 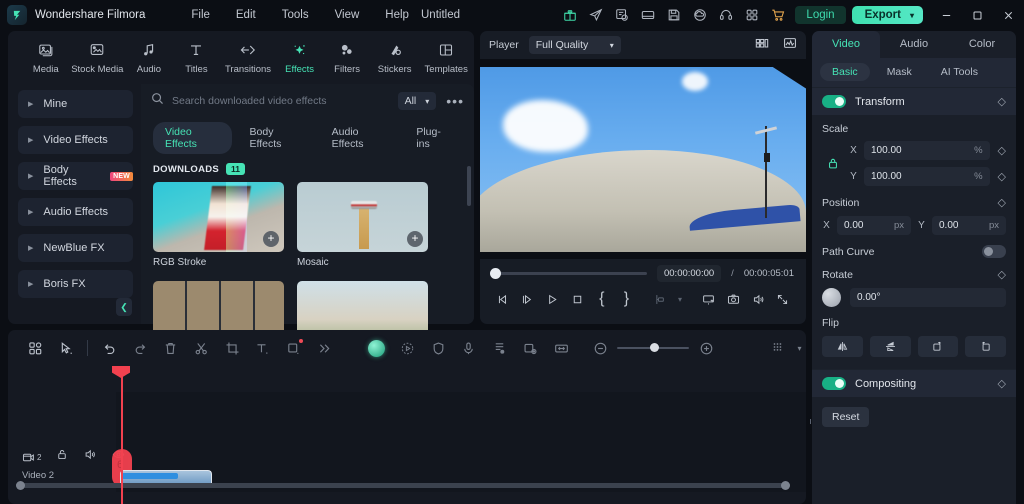 I want to click on timeline-horizontal-scrollbar, so click(x=403, y=485).